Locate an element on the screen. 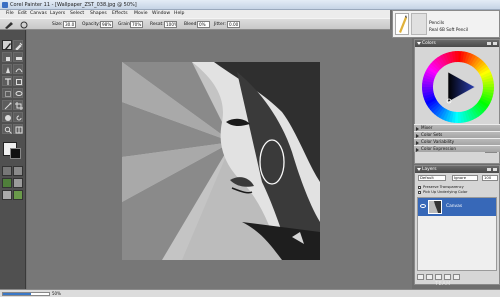 The height and width of the screenshot is (297, 500). hue-ring is located at coordinates (458, 87).